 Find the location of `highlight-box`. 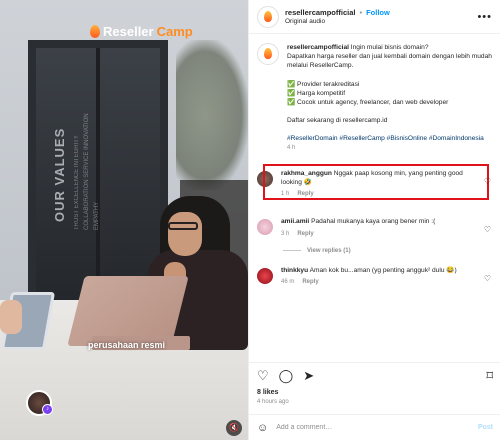

highlight-box is located at coordinates (376, 181).